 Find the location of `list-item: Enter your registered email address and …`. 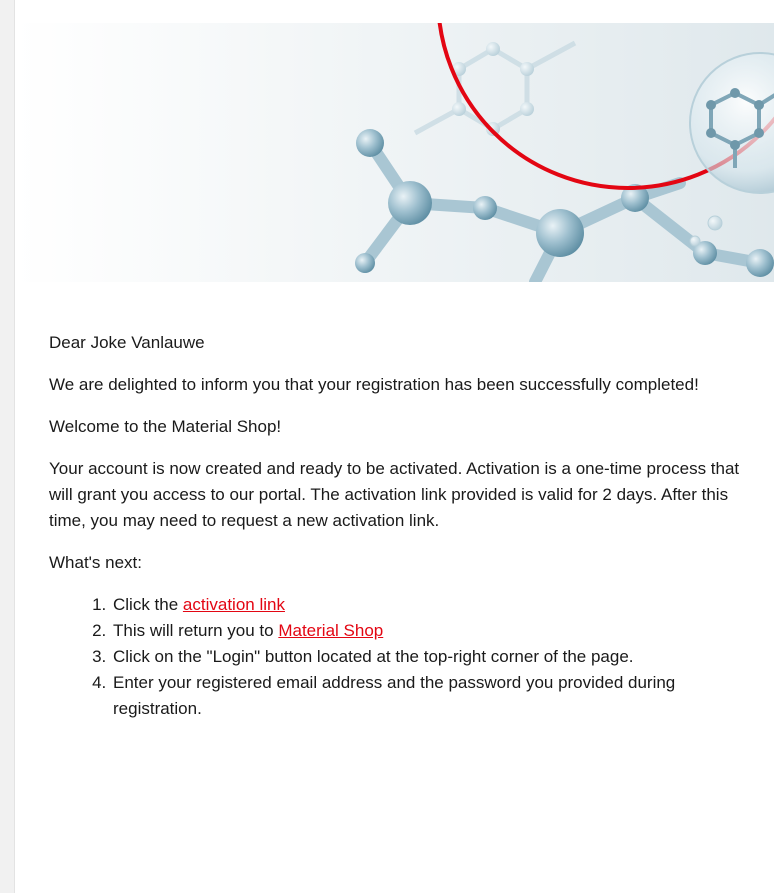

list-item: Enter your registered email address and … is located at coordinates (437, 696).